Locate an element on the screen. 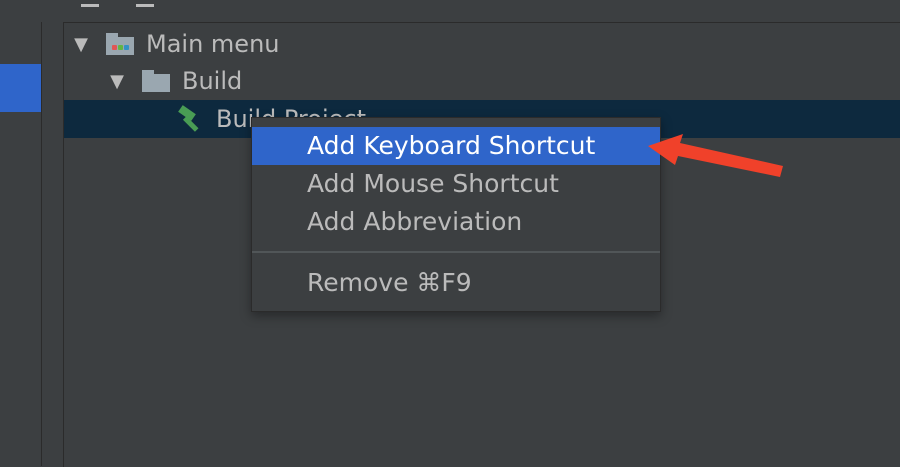  annotation-arrow is located at coordinates (715, 155).